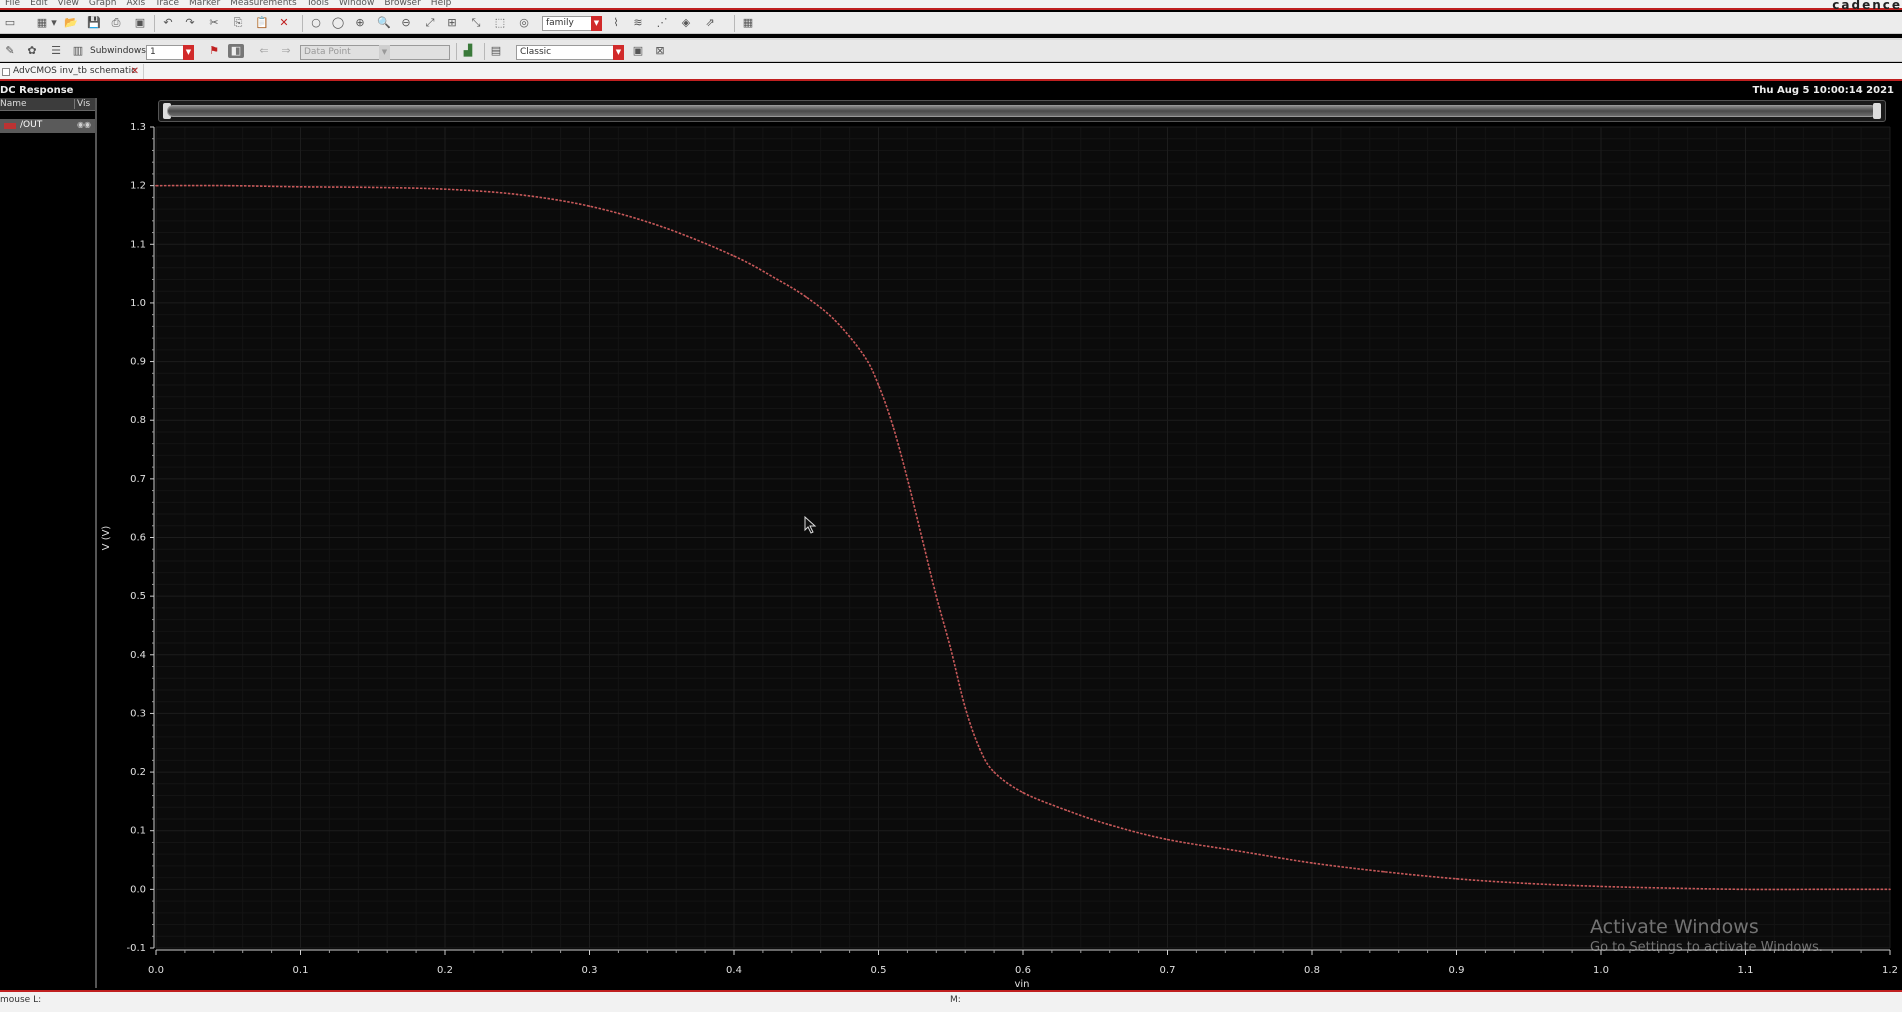  Describe the element at coordinates (138, 303) in the screenshot. I see `y-tick-label: 1.0` at that location.